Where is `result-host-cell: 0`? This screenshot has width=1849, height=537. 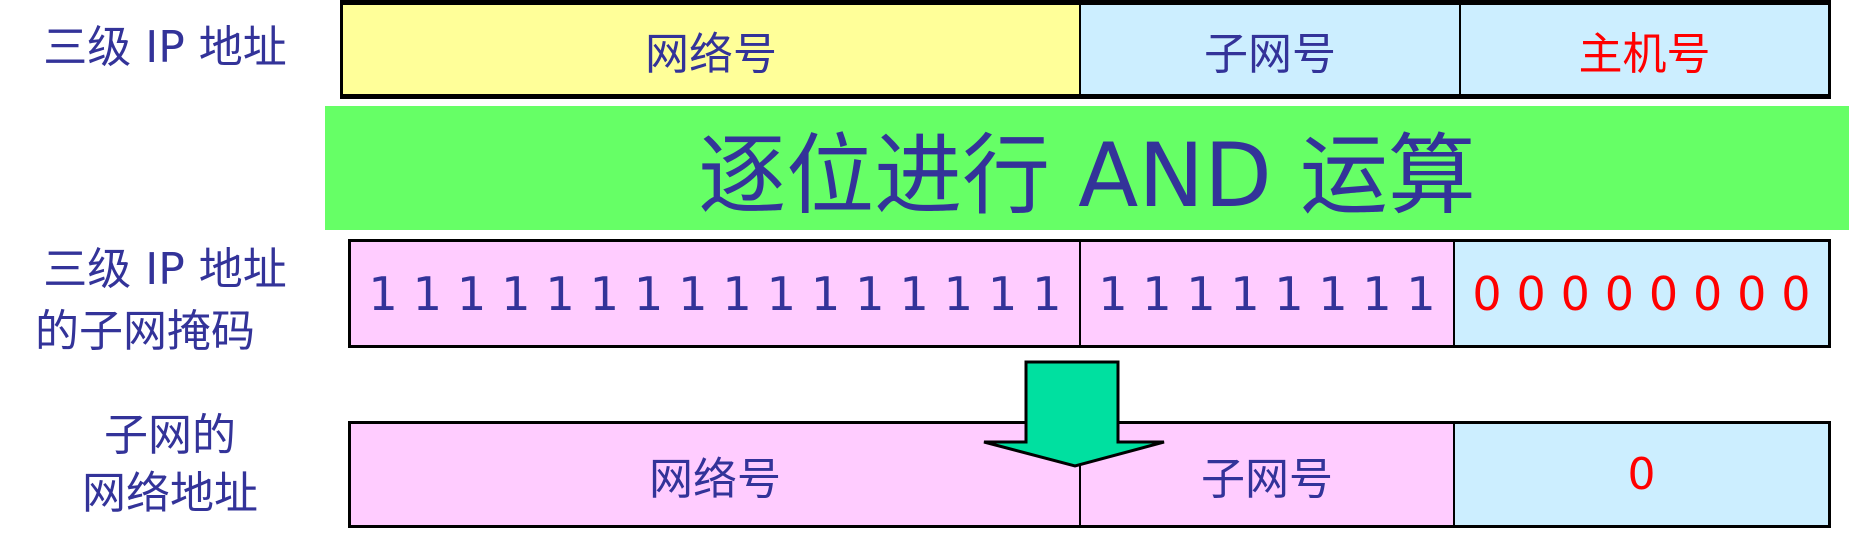
result-host-cell: 0 is located at coordinates (1640, 474).